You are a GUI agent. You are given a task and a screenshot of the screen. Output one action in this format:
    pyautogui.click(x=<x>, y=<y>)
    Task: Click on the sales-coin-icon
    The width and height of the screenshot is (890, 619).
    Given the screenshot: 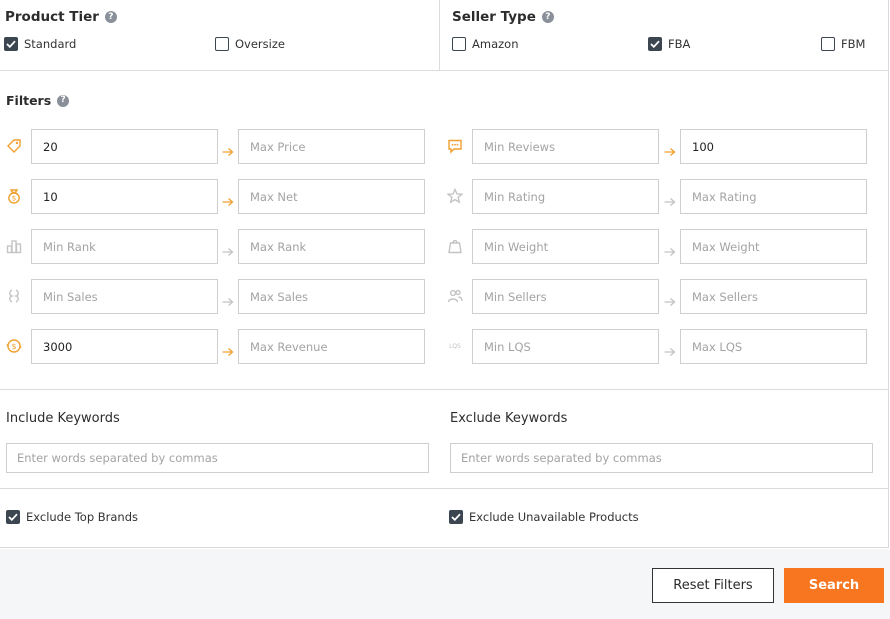 What is the action you would take?
    pyautogui.click(x=14, y=296)
    